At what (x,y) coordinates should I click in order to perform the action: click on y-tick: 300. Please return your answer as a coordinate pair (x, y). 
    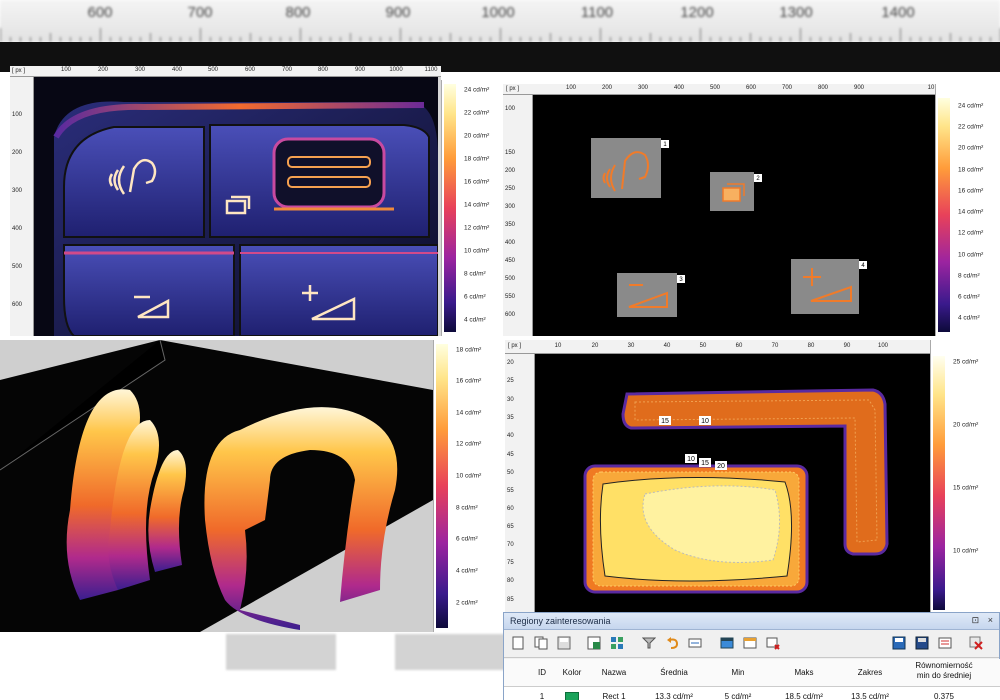
    Looking at the image, I should click on (17, 191).